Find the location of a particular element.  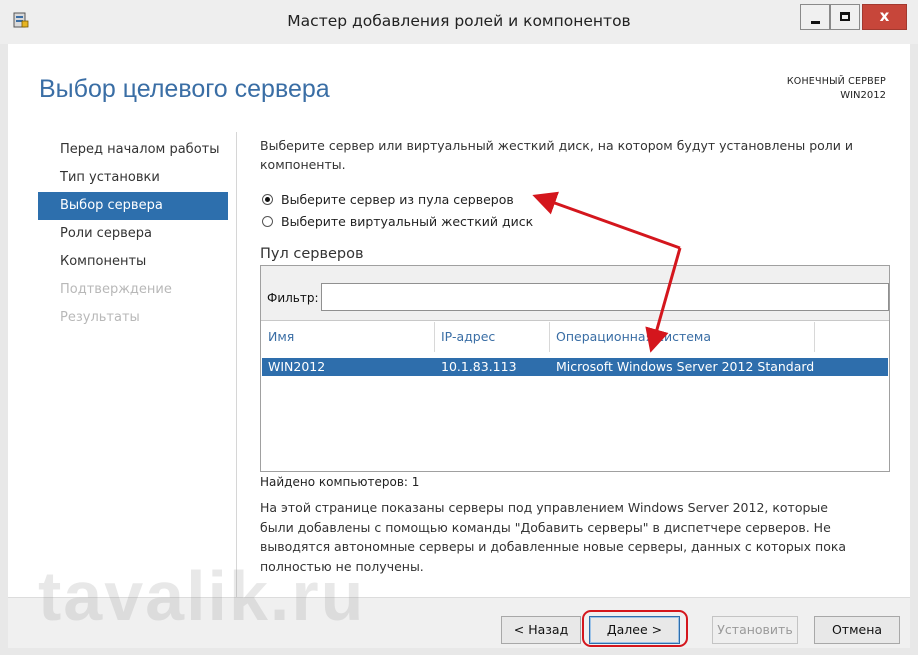

back-button: < Назад is located at coordinates (541, 630).